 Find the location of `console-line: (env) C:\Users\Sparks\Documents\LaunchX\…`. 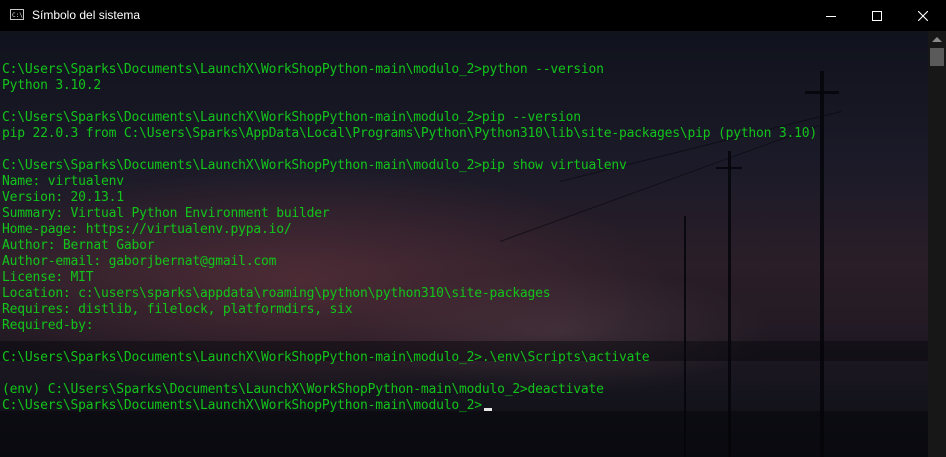

console-line: (env) C:\Users\Sparks\Documents\LaunchX\… is located at coordinates (303, 389).